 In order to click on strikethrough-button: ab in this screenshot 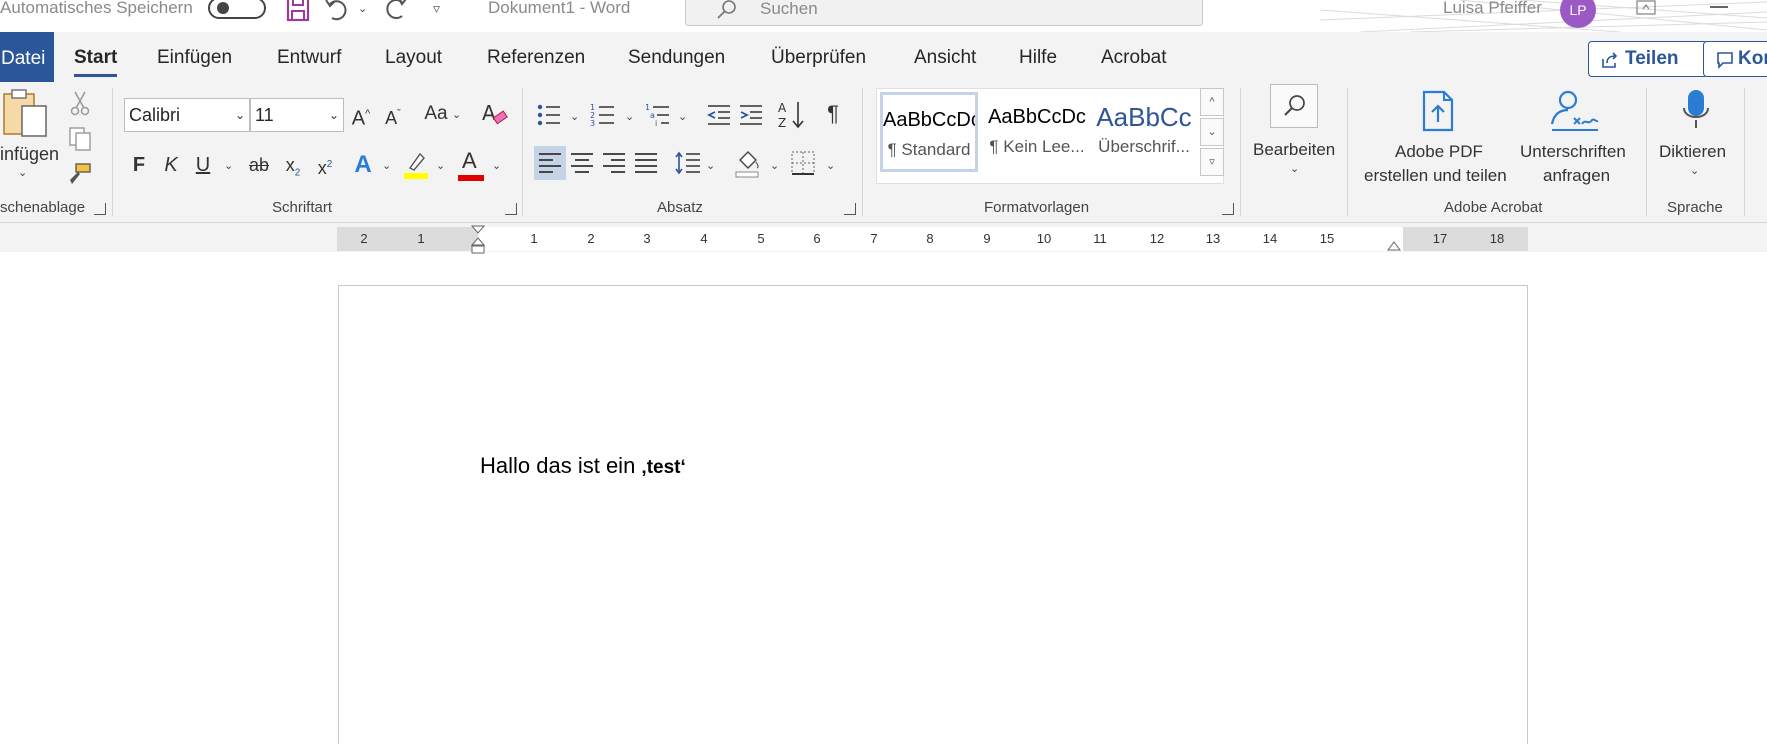, I will do `click(259, 165)`.